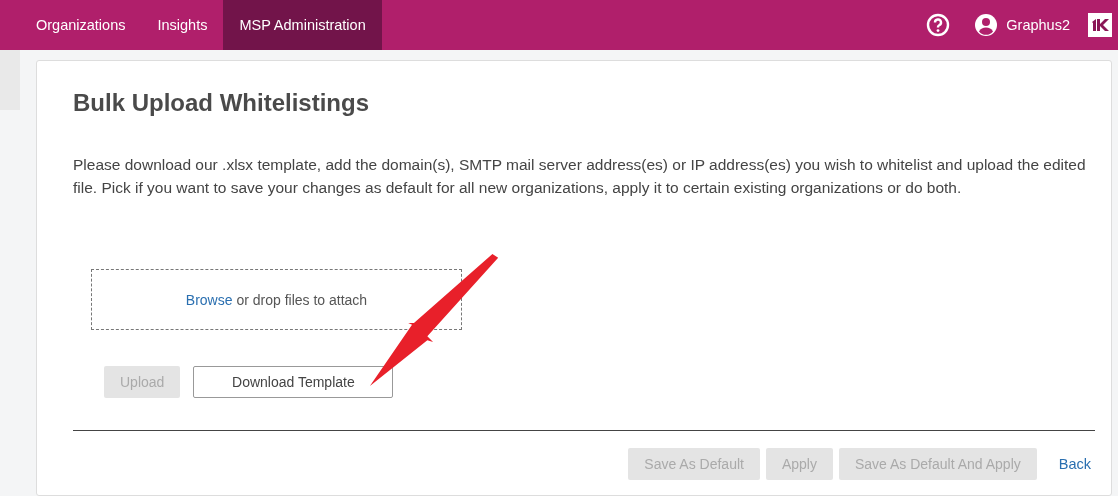  I want to click on browse-link: Browse, so click(209, 299).